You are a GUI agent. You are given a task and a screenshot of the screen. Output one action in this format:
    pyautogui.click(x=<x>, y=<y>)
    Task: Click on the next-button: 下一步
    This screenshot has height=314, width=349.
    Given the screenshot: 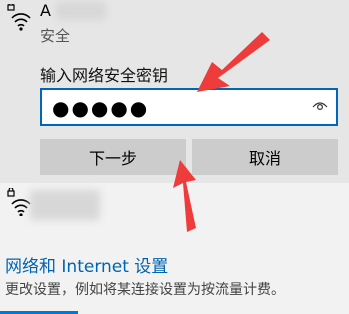 What is the action you would take?
    pyautogui.click(x=113, y=157)
    